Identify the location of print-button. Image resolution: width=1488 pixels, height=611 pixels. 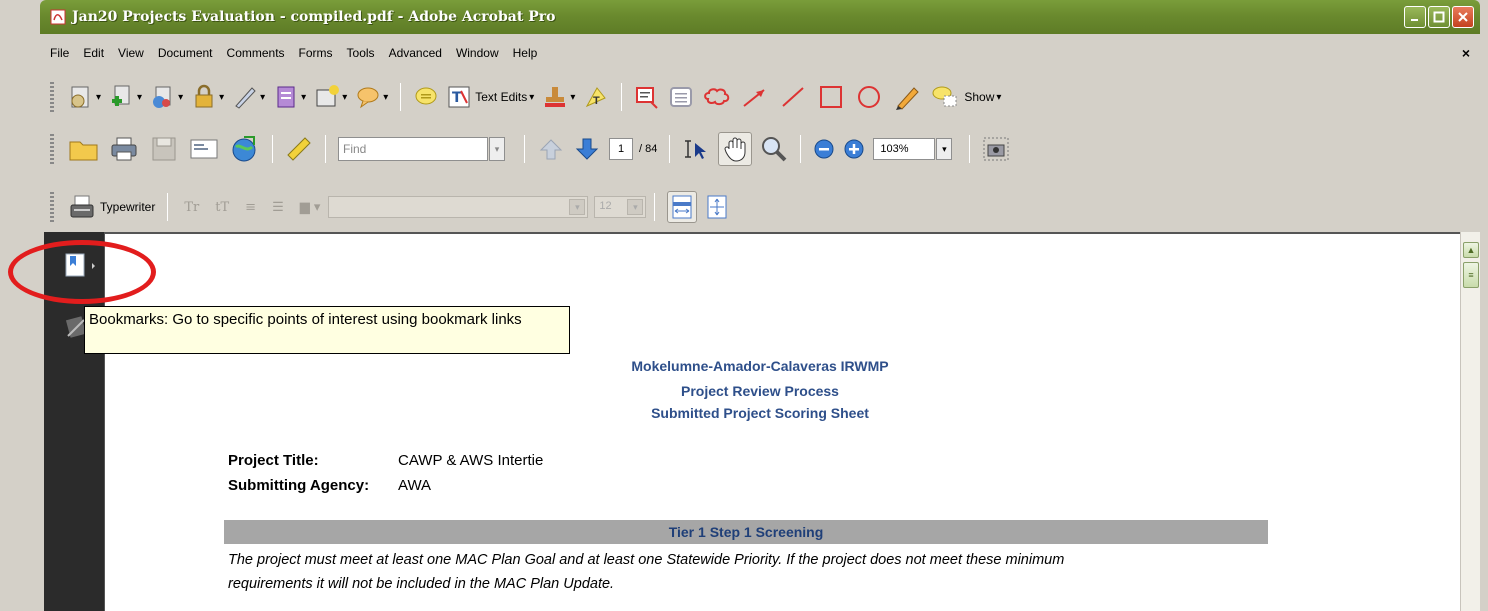
(124, 149).